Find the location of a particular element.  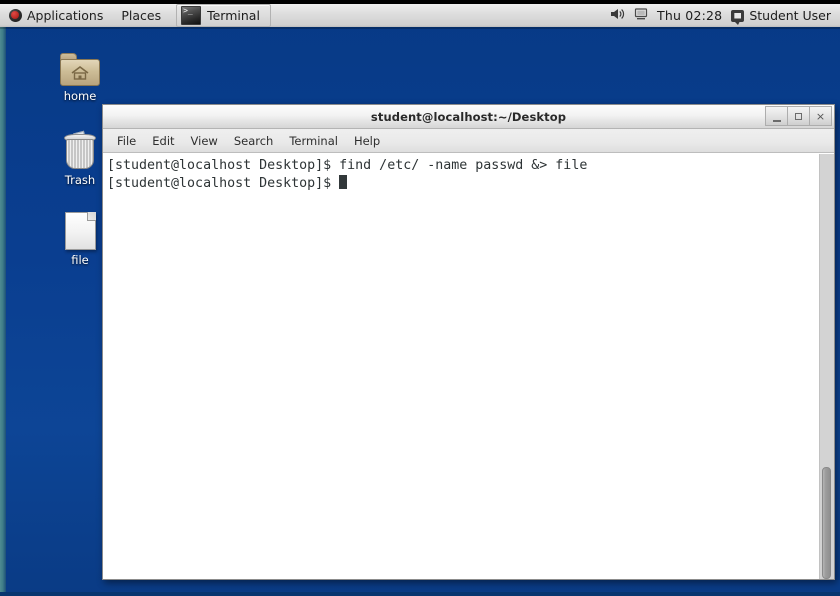

menu-item-file: File is located at coordinates (126, 141).